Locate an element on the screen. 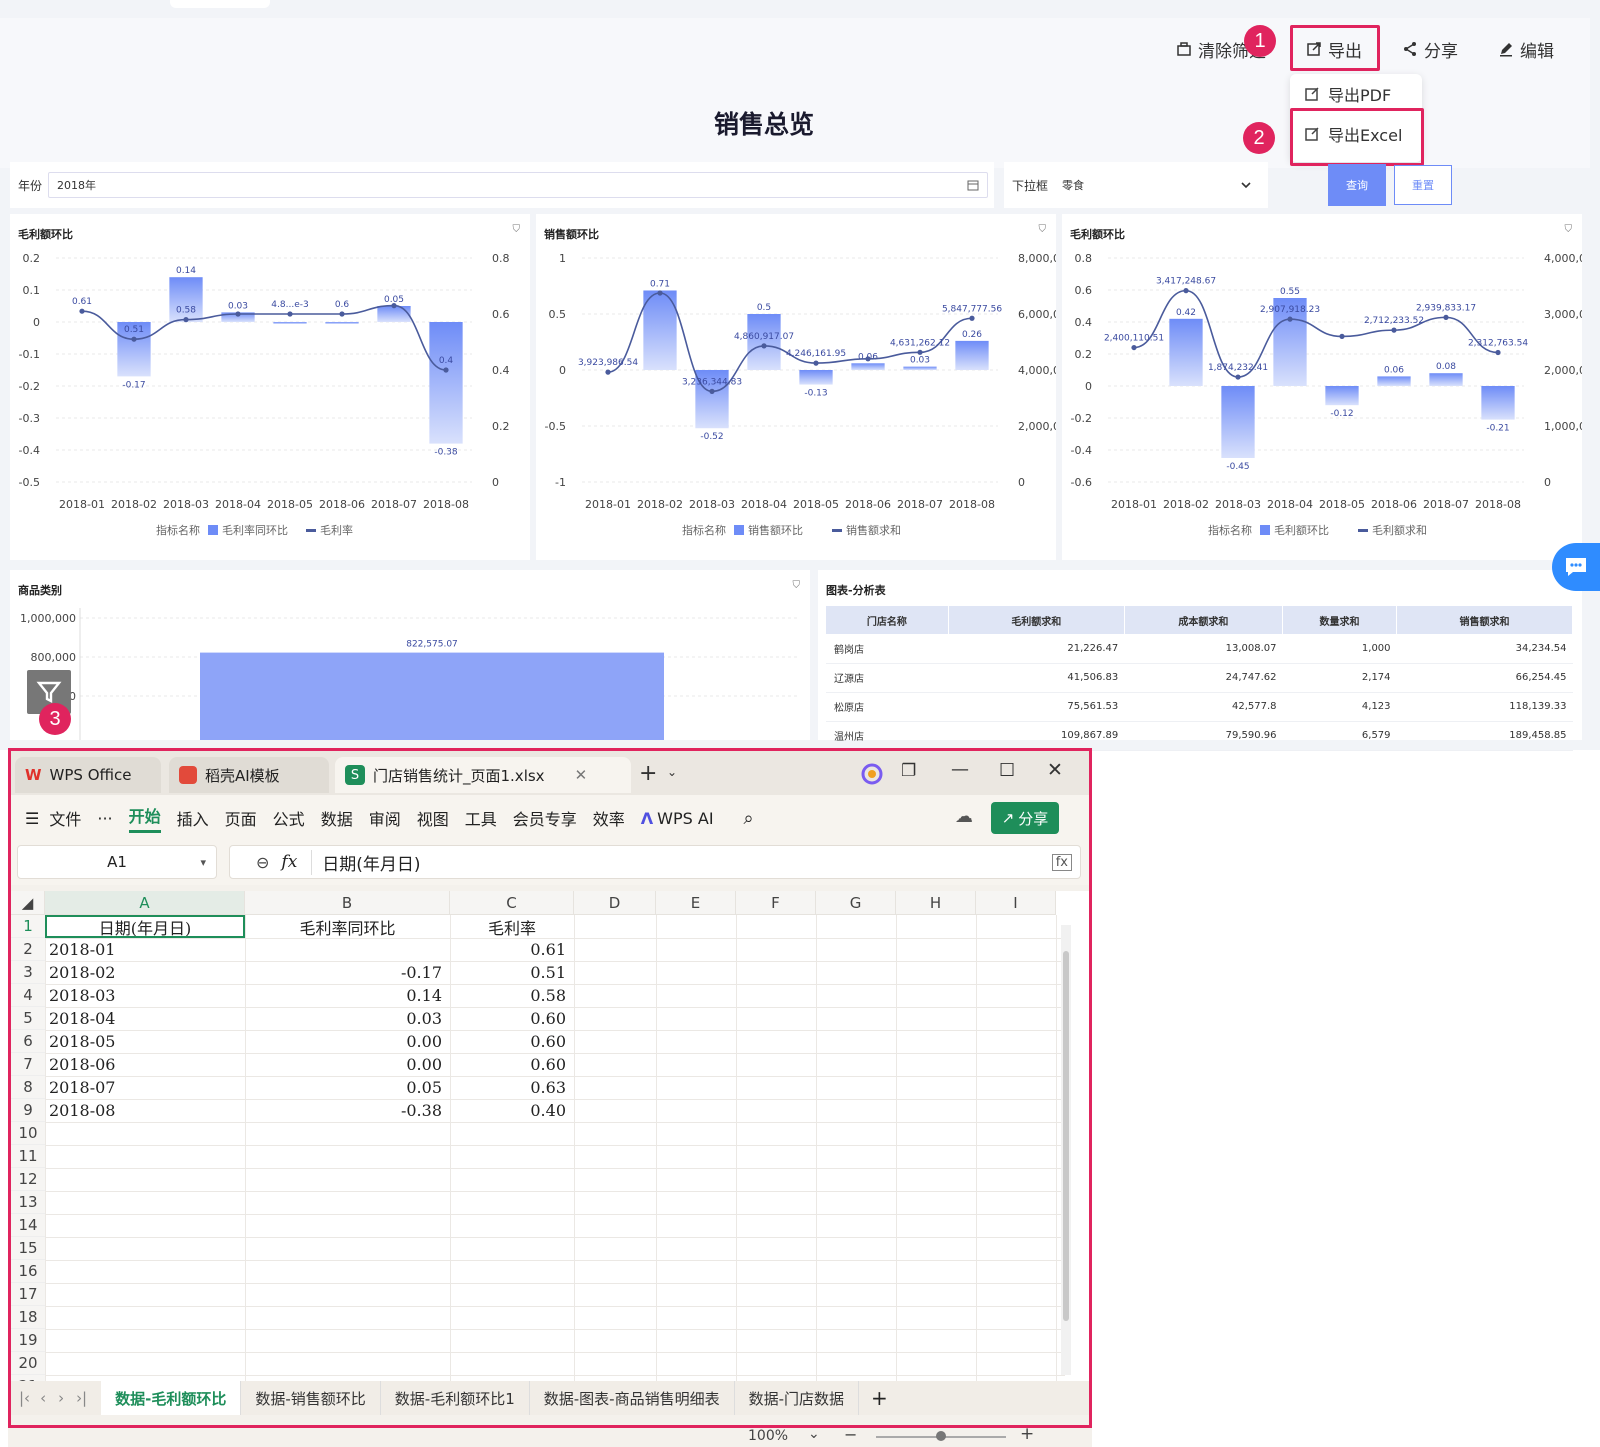  date-cell: 2018-06 is located at coordinates (143, 1064).